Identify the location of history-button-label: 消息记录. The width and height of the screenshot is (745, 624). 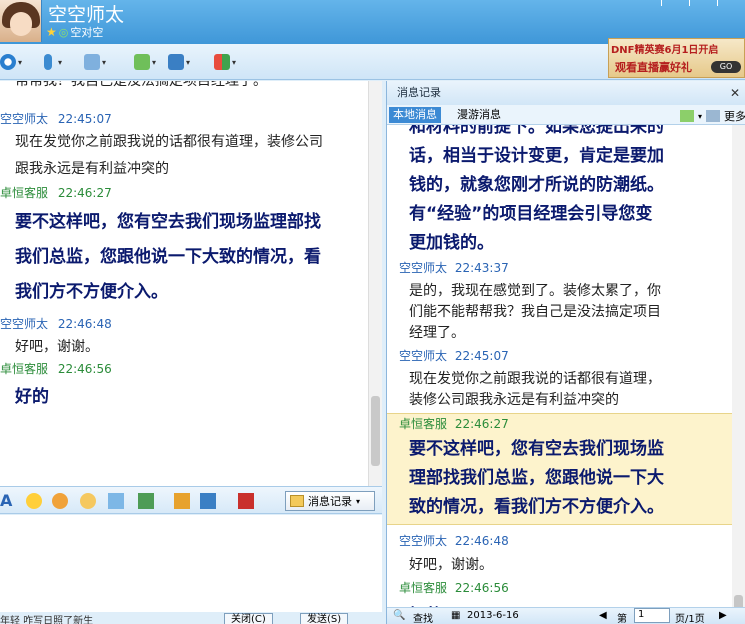
(330, 501).